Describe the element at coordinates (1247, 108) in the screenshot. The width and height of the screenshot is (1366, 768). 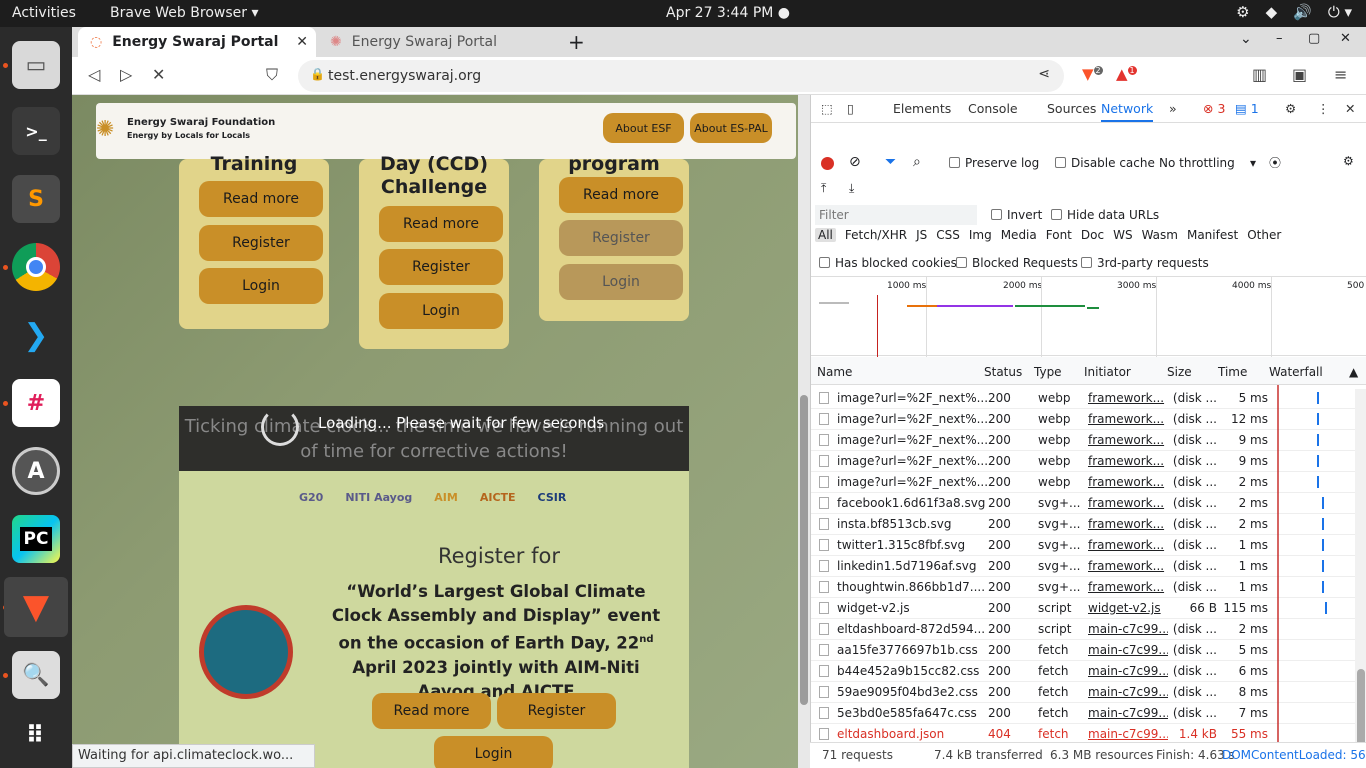
I see `messages-badge: ▤ 1` at that location.